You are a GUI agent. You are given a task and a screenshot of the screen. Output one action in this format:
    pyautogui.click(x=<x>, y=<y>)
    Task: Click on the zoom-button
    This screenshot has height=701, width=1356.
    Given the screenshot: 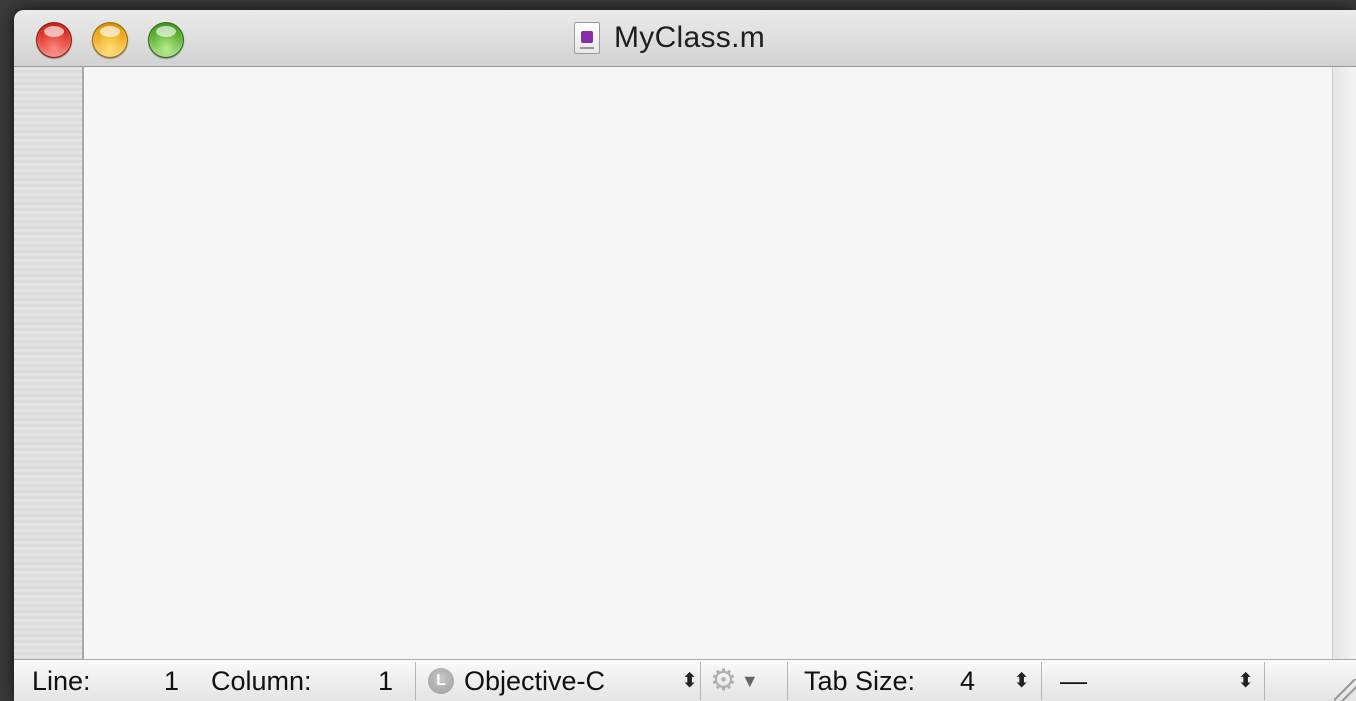 What is the action you would take?
    pyautogui.click(x=166, y=40)
    